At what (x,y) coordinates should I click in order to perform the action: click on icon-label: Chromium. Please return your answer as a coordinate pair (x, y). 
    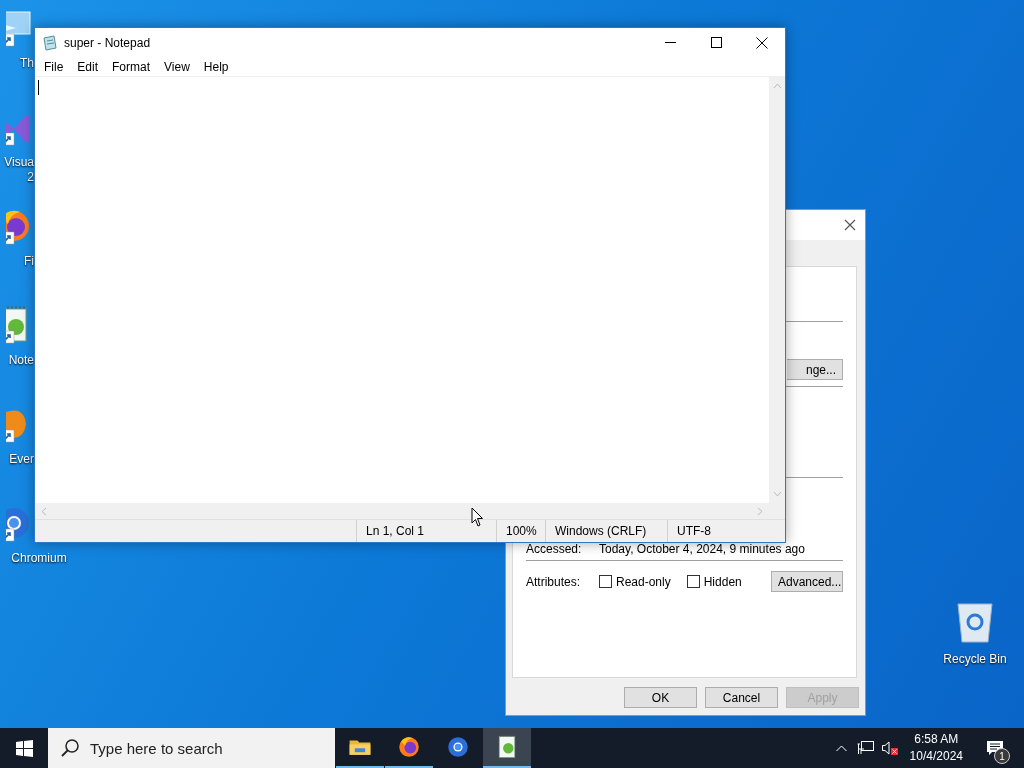
    Looking at the image, I should click on (39, 558).